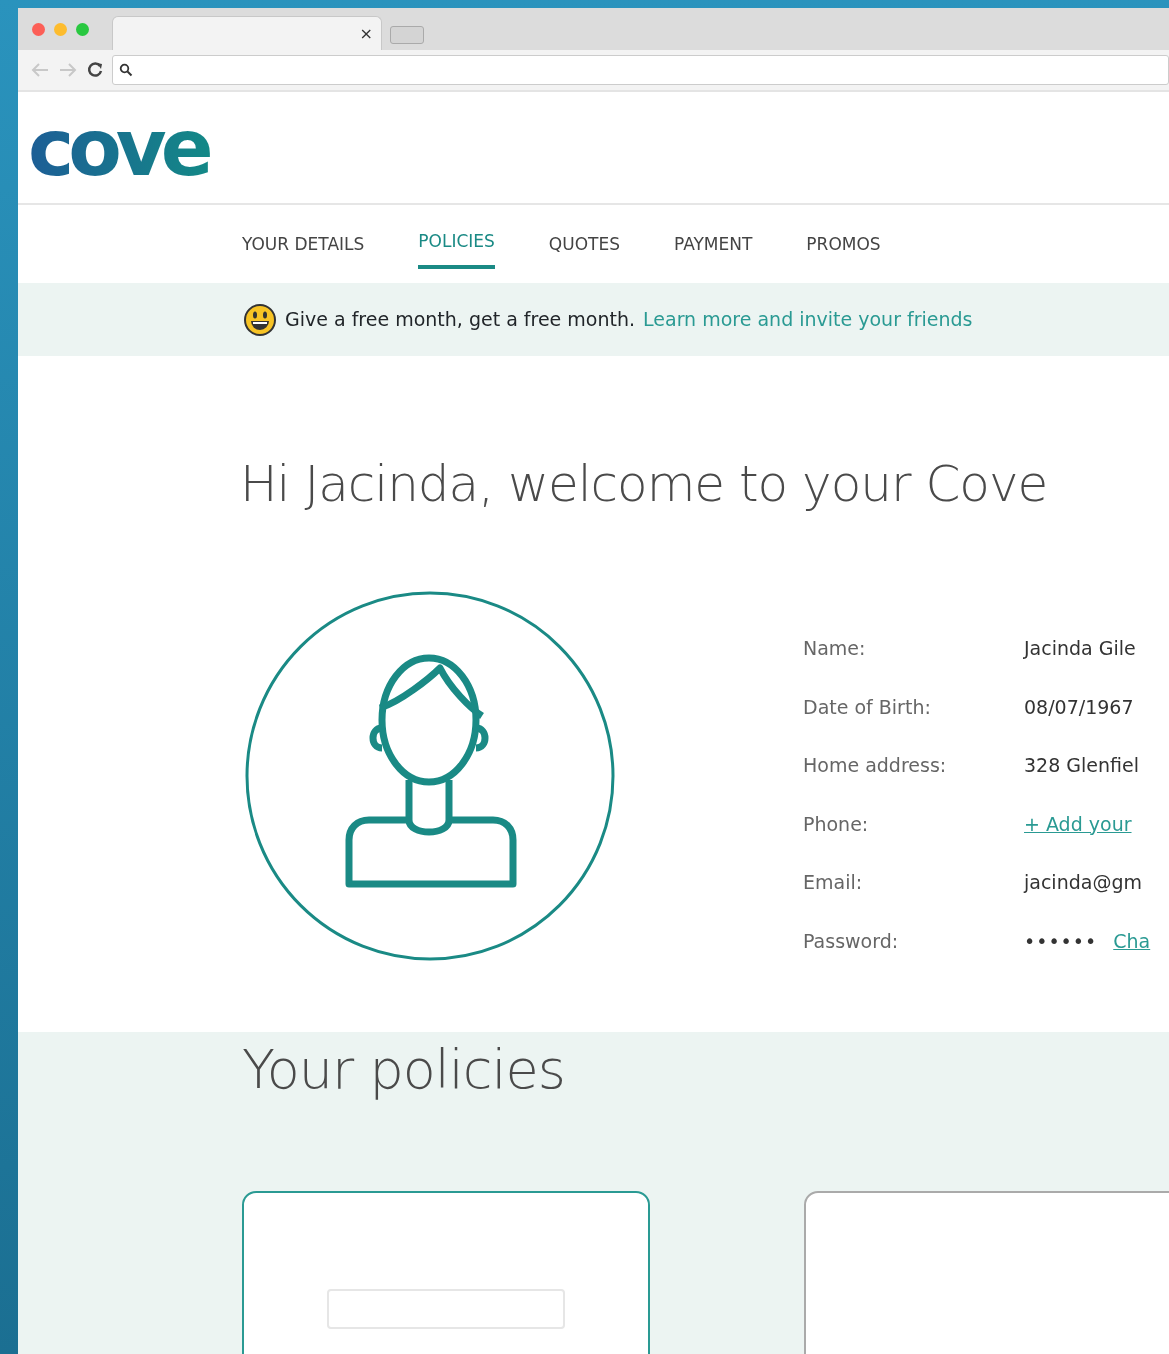  Describe the element at coordinates (867, 707) in the screenshot. I see `field-label: Date of Birth:` at that location.